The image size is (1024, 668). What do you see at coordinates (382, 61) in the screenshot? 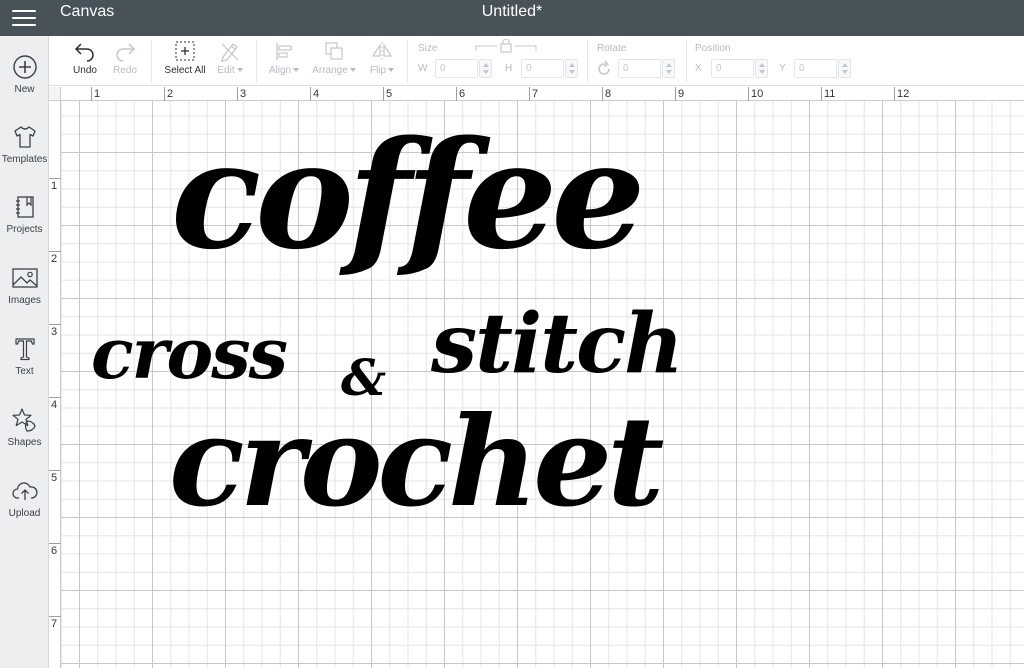
I see `flip-button: Flip` at bounding box center [382, 61].